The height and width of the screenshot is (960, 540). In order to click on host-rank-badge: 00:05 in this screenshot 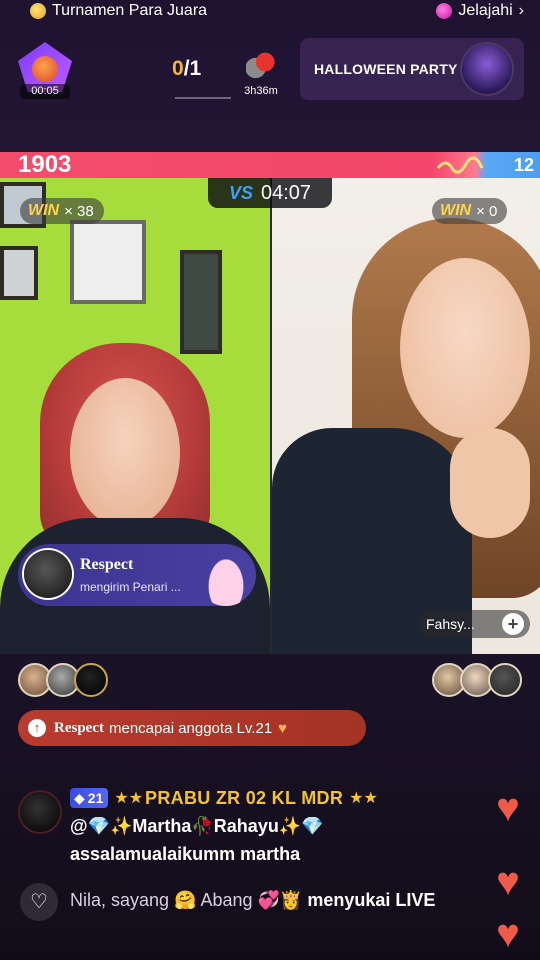, I will do `click(46, 71)`.